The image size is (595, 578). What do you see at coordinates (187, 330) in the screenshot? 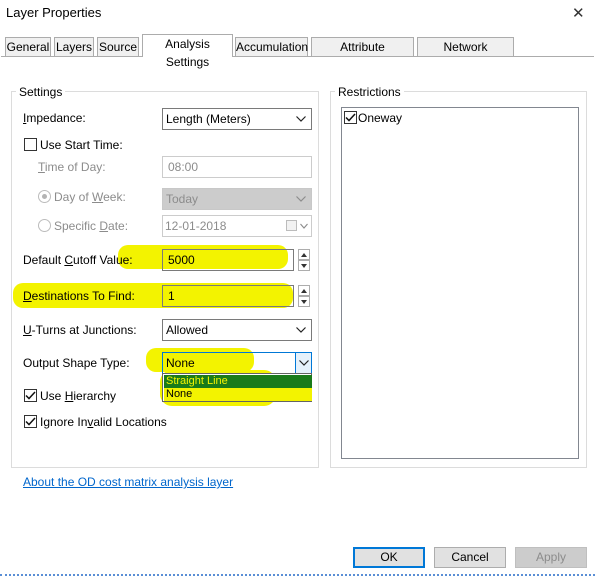
I see `uturns-value: Allowed` at bounding box center [187, 330].